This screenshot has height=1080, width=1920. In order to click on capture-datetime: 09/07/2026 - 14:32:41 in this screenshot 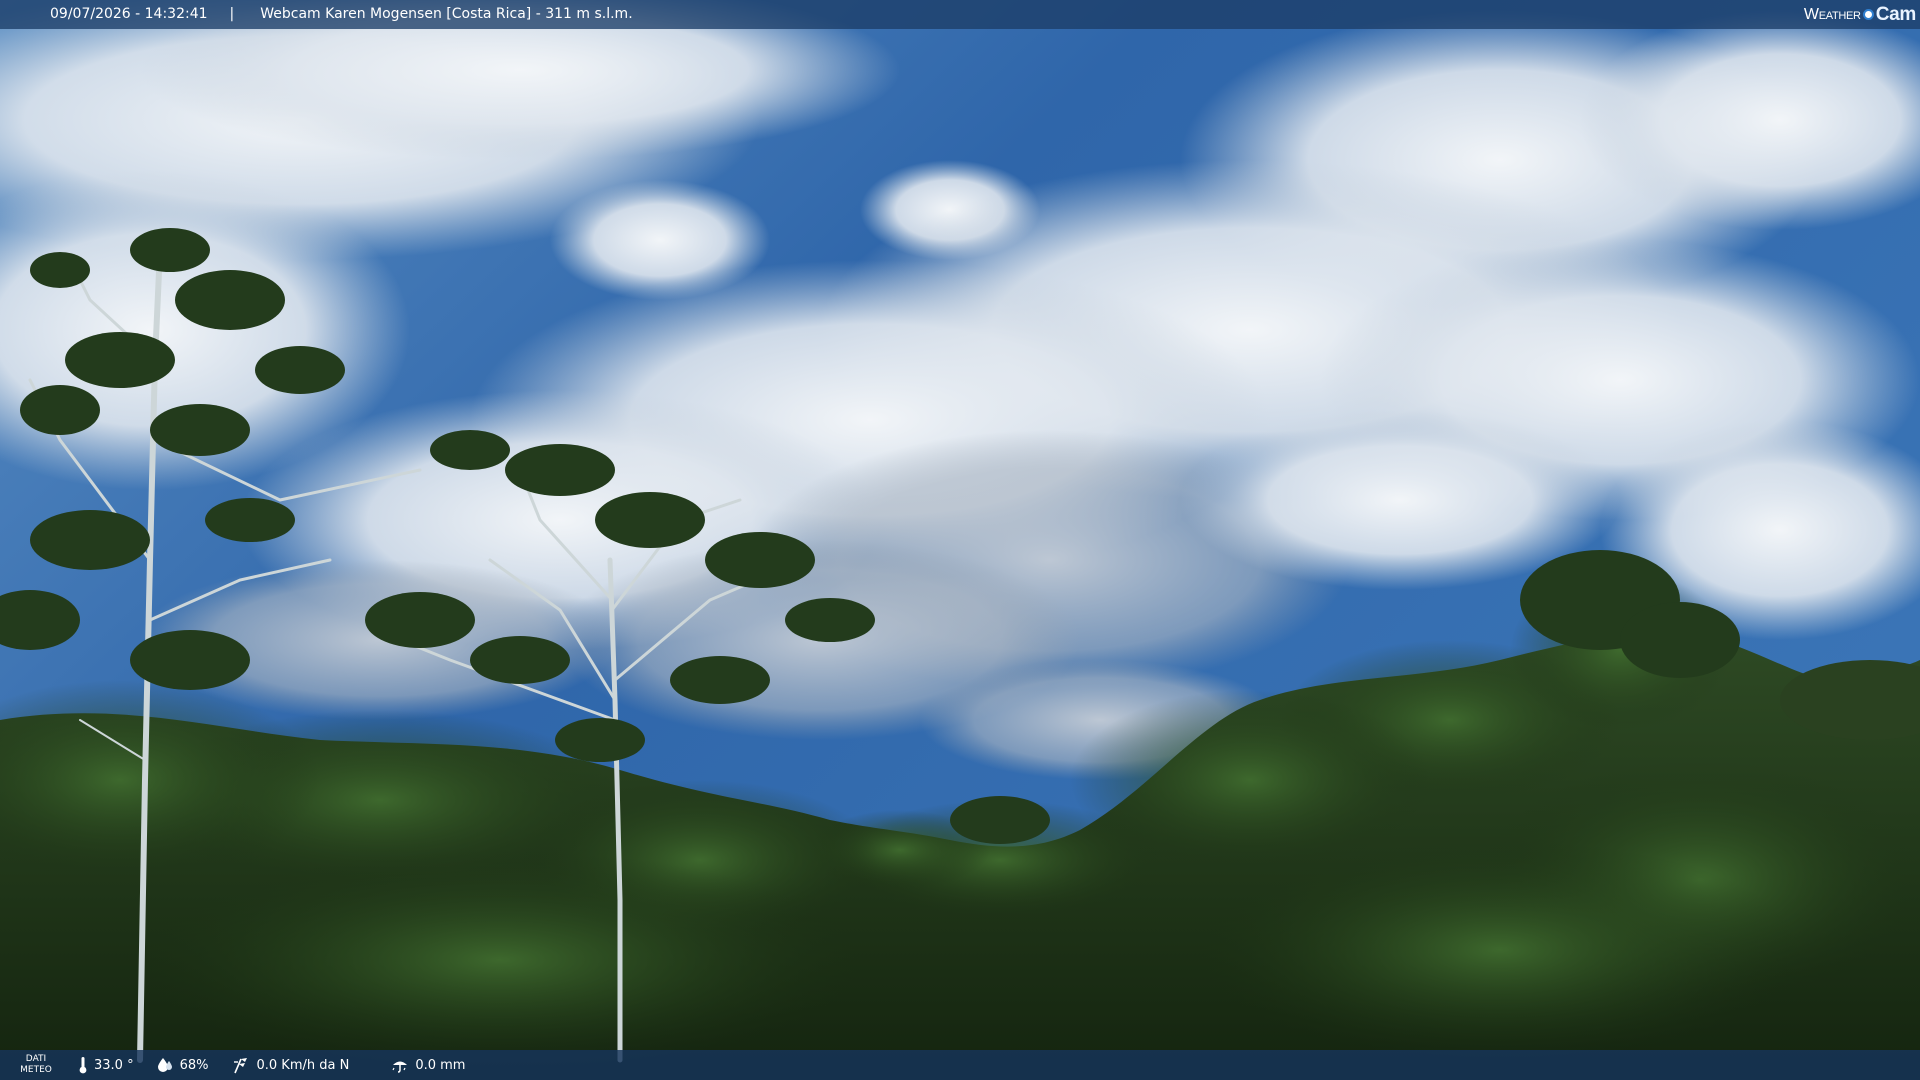, I will do `click(129, 14)`.